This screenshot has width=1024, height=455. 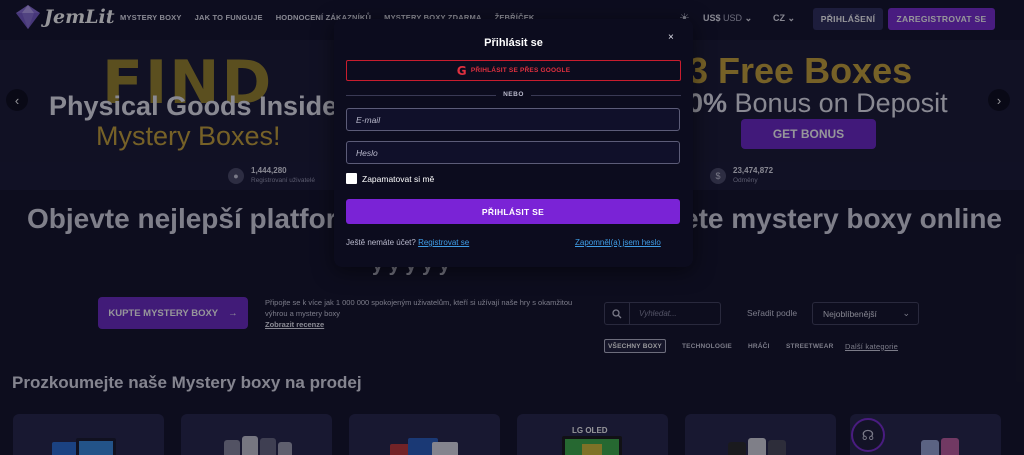 I want to click on forgot-password-link: Zapomněl(a) jsem heslo, so click(x=618, y=242).